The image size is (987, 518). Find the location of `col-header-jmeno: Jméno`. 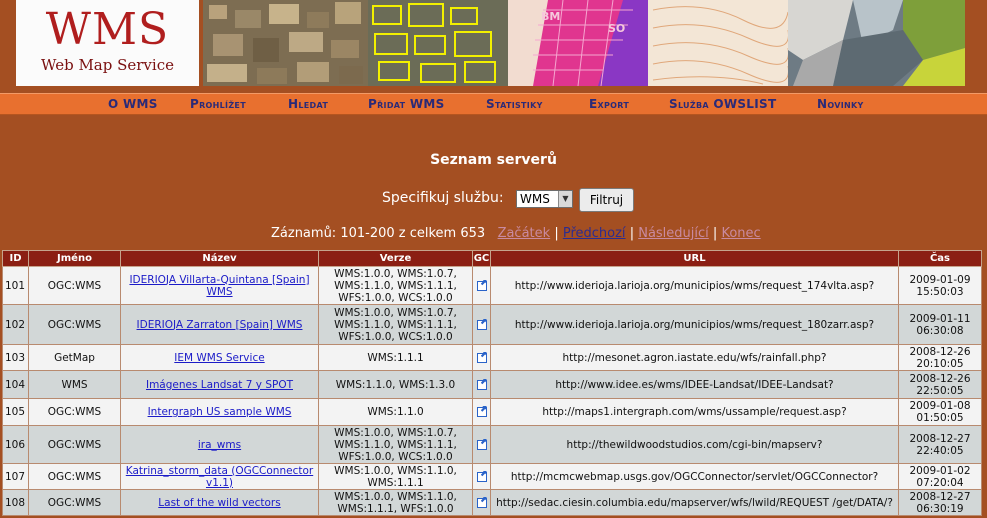

col-header-jmeno: Jméno is located at coordinates (74, 258).